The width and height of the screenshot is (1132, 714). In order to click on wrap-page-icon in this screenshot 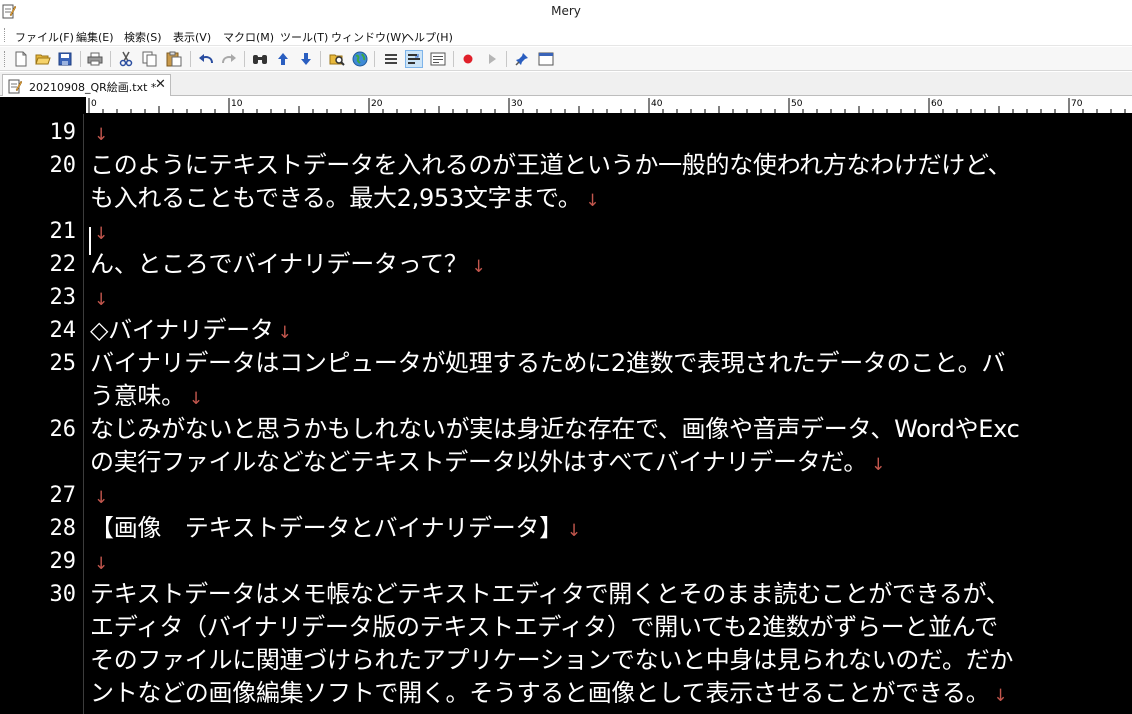, I will do `click(438, 59)`.